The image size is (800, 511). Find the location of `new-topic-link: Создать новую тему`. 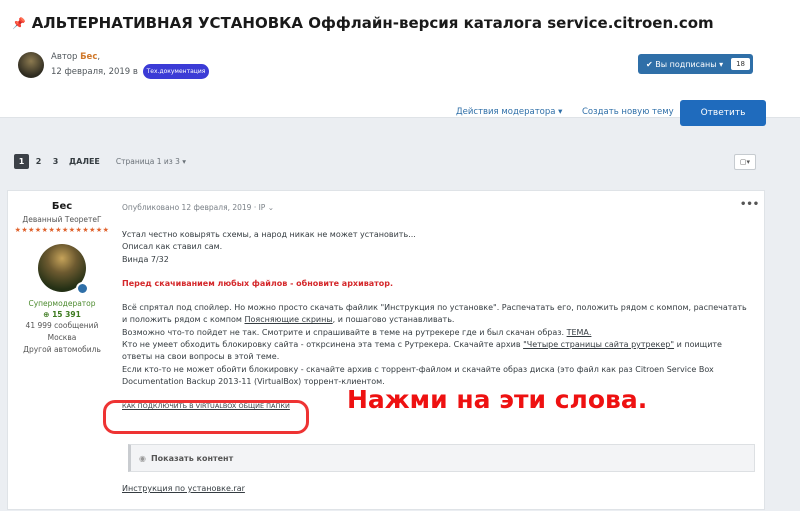

new-topic-link: Создать новую тему is located at coordinates (628, 112).